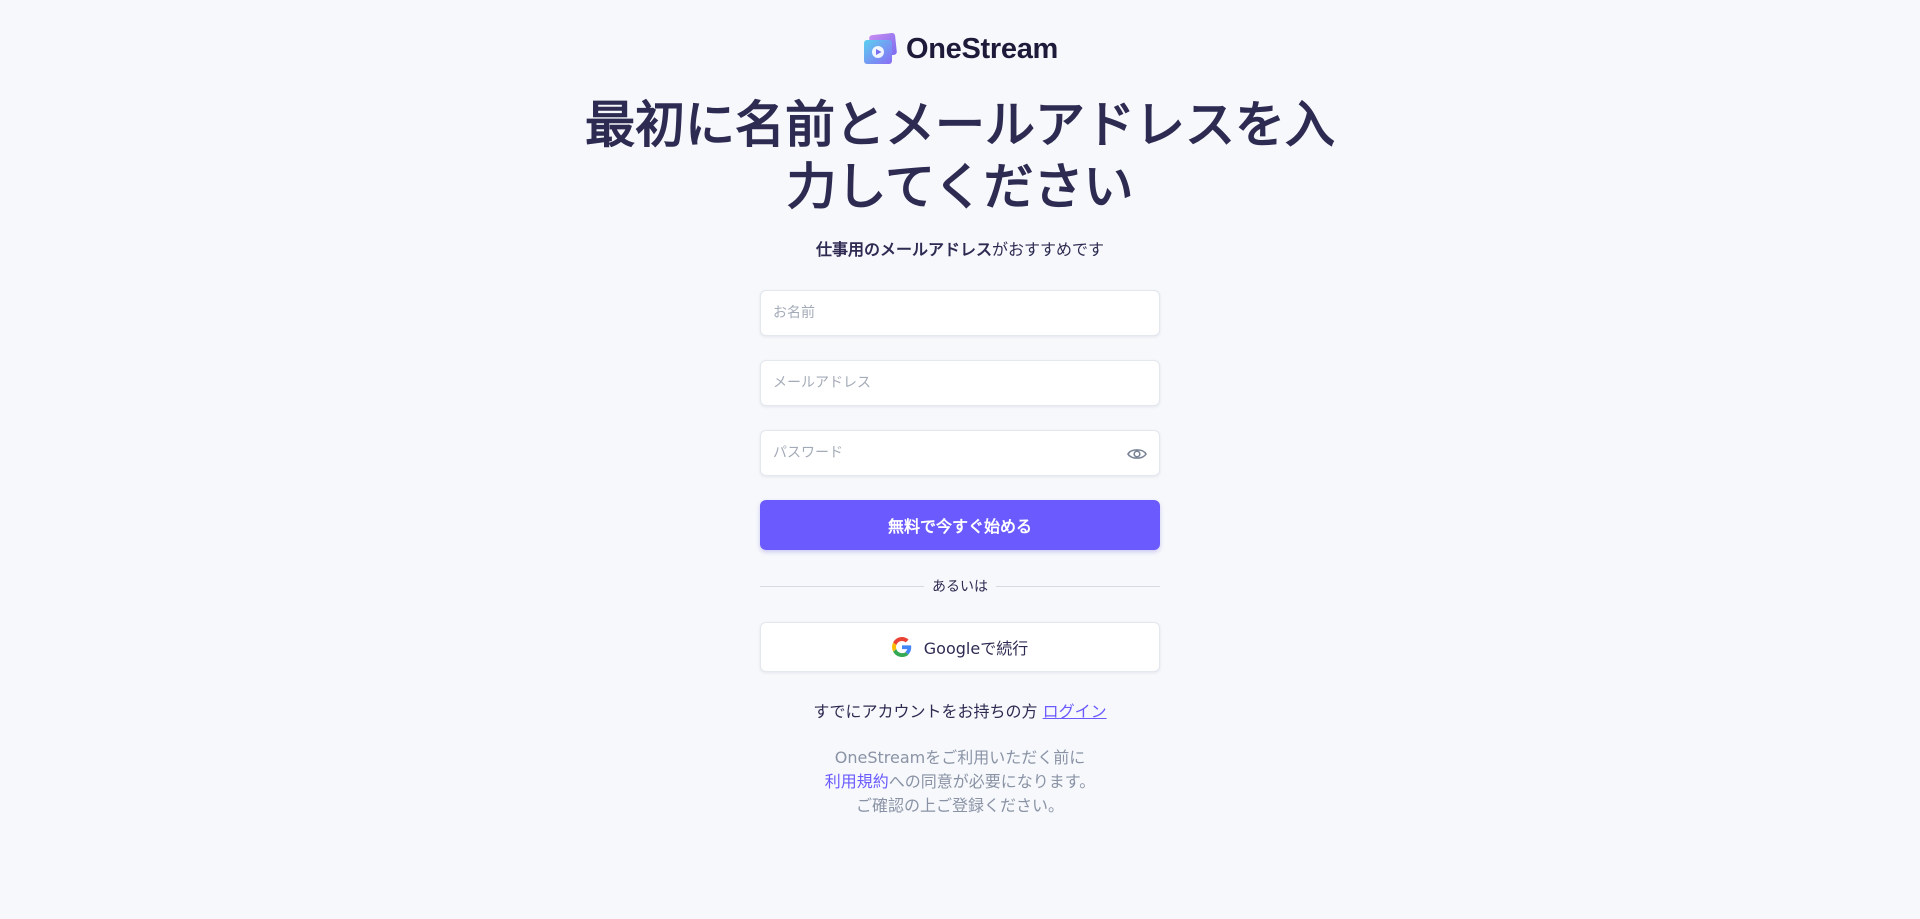 The width and height of the screenshot is (1920, 919). Describe the element at coordinates (960, 156) in the screenshot. I see `page-title: 最初に名前とメールアドレスを入 力してください` at that location.